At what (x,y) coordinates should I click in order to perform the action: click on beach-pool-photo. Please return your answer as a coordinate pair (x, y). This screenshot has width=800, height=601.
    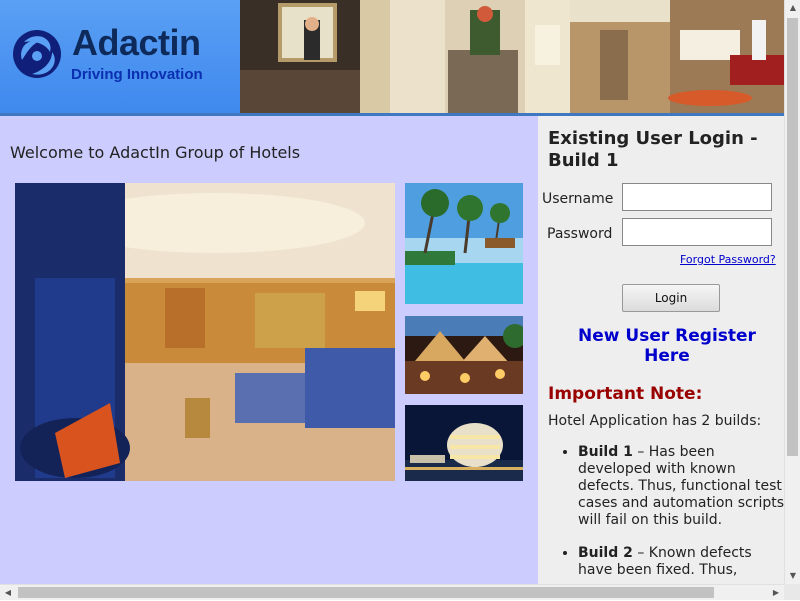
    Looking at the image, I should click on (464, 243).